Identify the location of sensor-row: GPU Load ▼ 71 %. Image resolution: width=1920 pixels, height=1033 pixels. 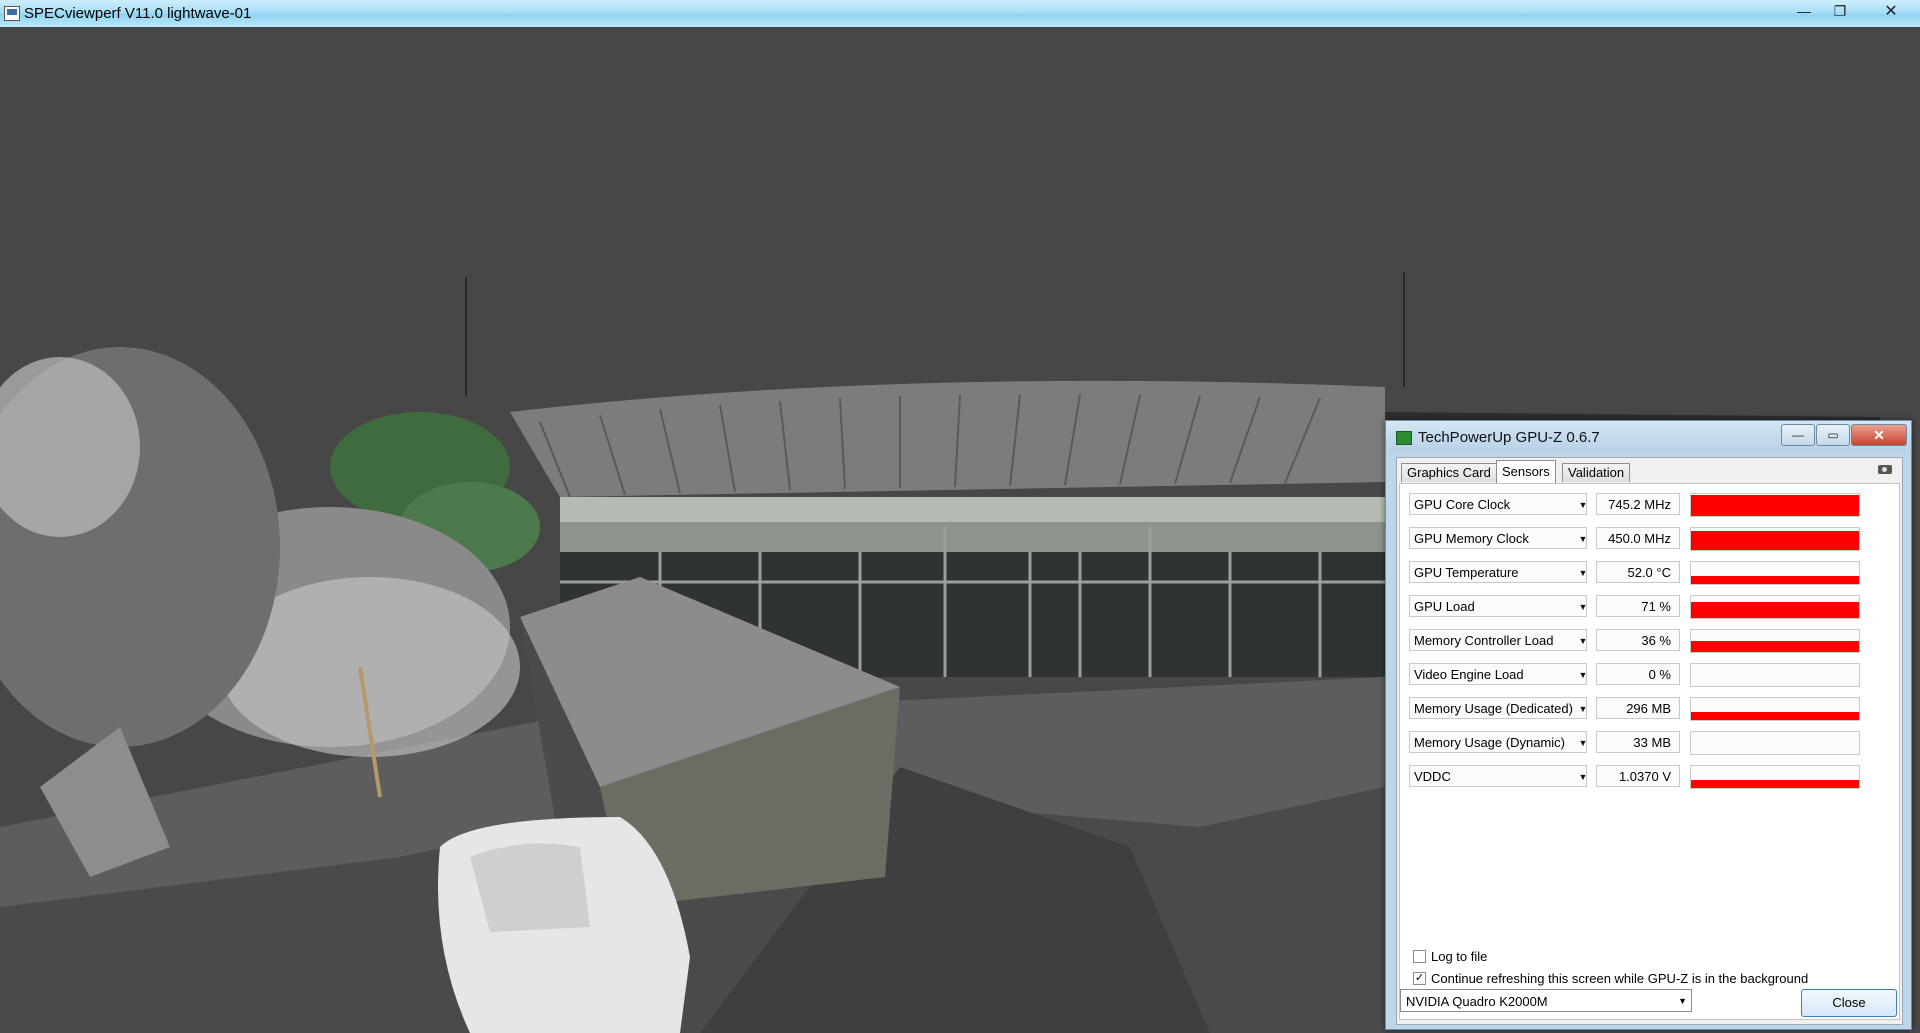
(1649, 606).